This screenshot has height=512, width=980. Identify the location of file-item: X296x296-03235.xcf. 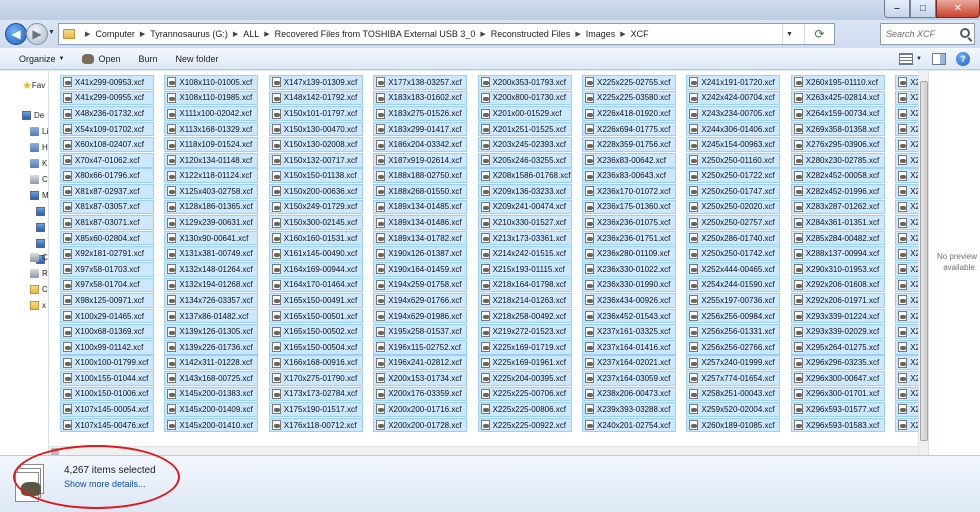
(837, 363).